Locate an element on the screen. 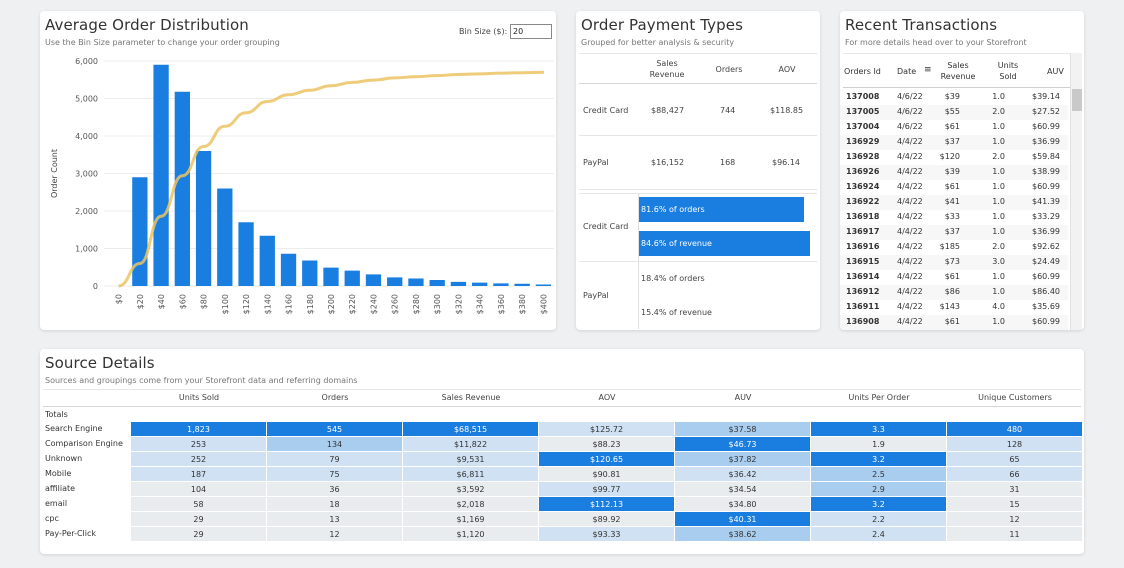  source-cell: 18 is located at coordinates (335, 504).